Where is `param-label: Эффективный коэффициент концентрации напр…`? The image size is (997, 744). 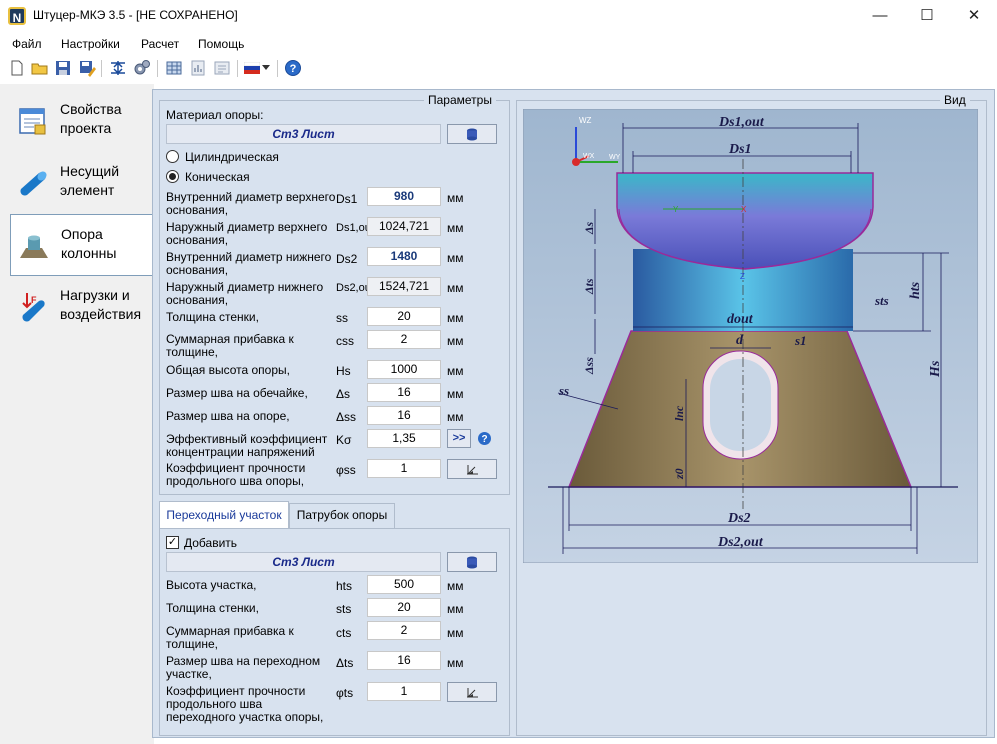
param-label: Эффективный коэффициент концентрации напр… is located at coordinates (247, 445).